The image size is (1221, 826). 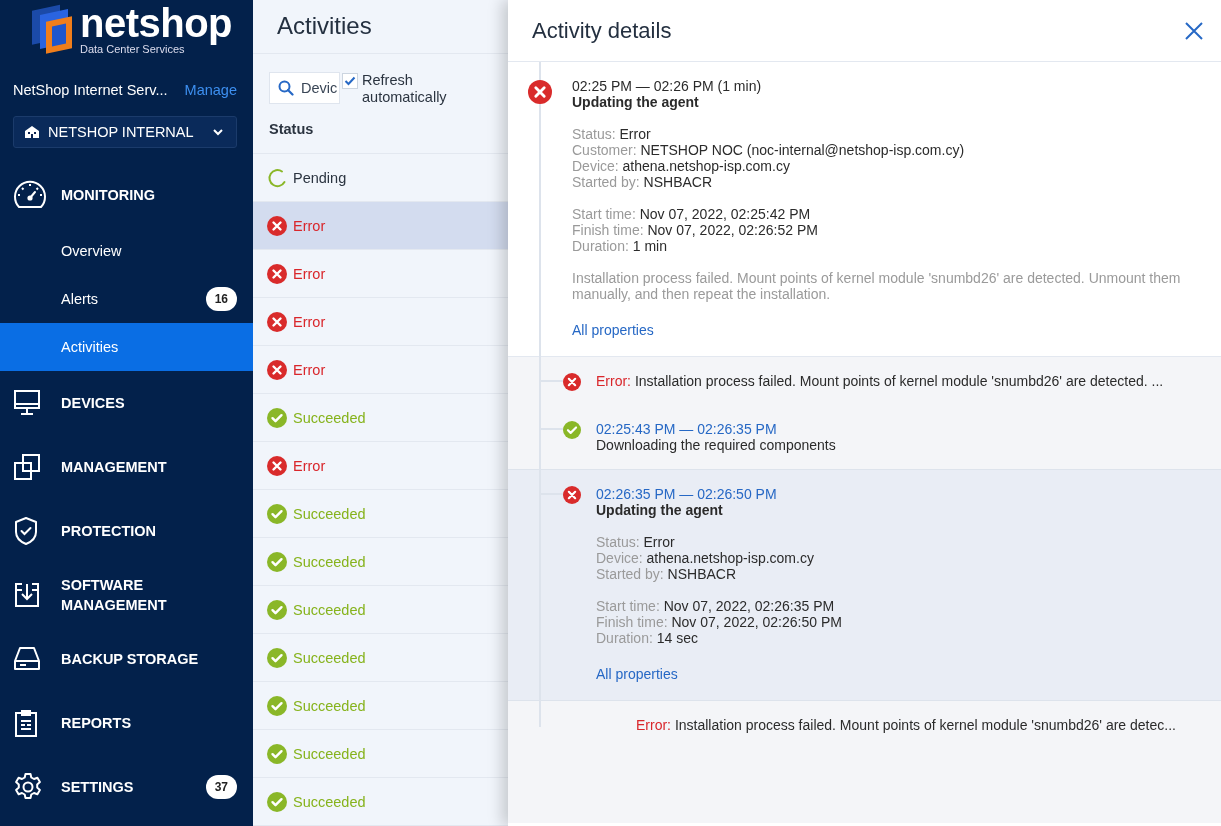 I want to click on spinner-icon, so click(x=277, y=177).